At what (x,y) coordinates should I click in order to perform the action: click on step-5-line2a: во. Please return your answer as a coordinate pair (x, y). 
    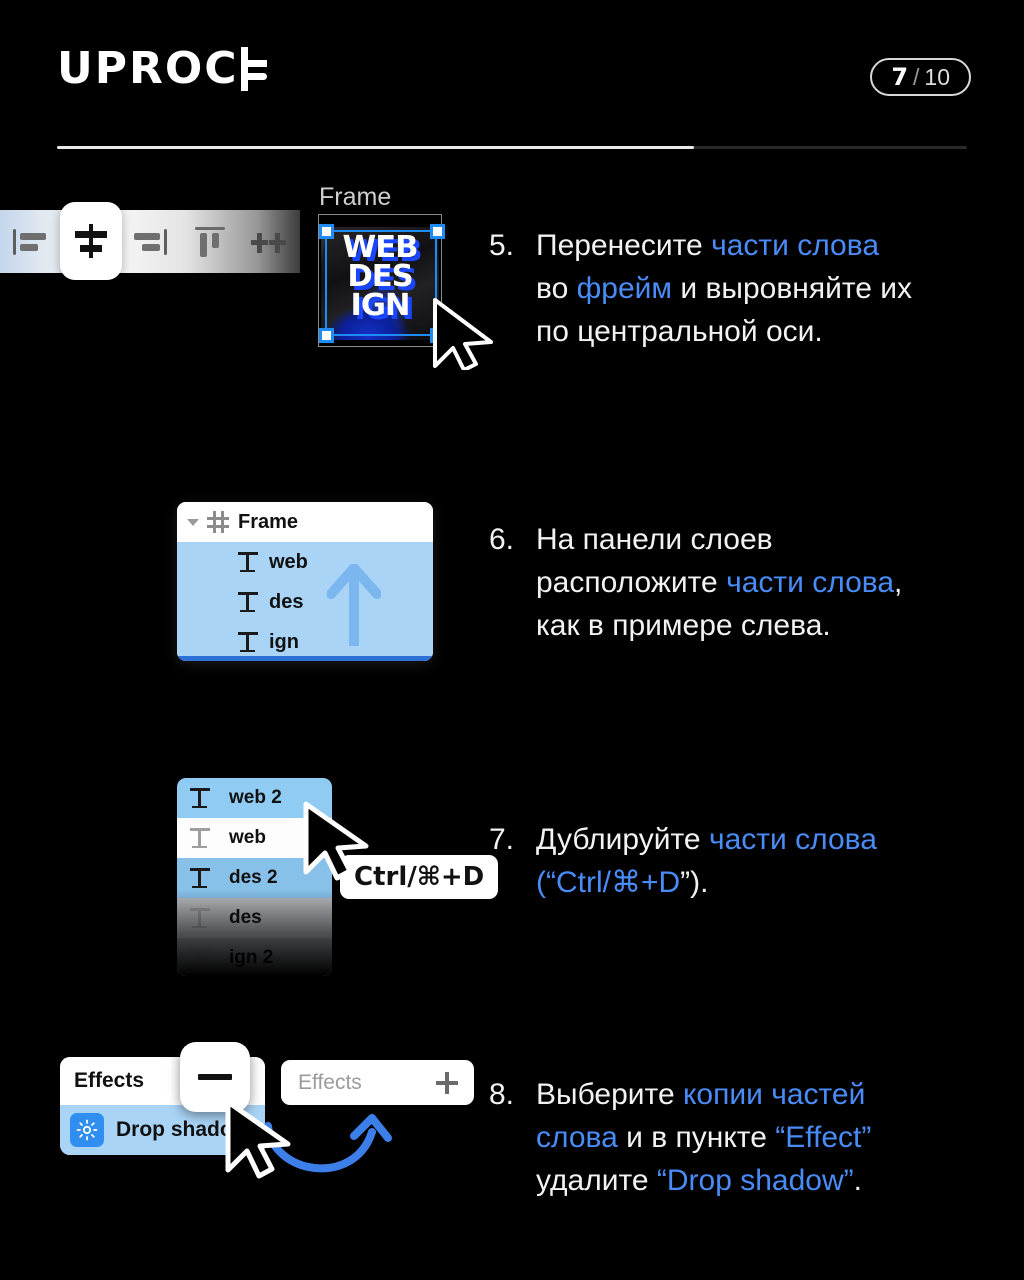
    Looking at the image, I should click on (556, 288).